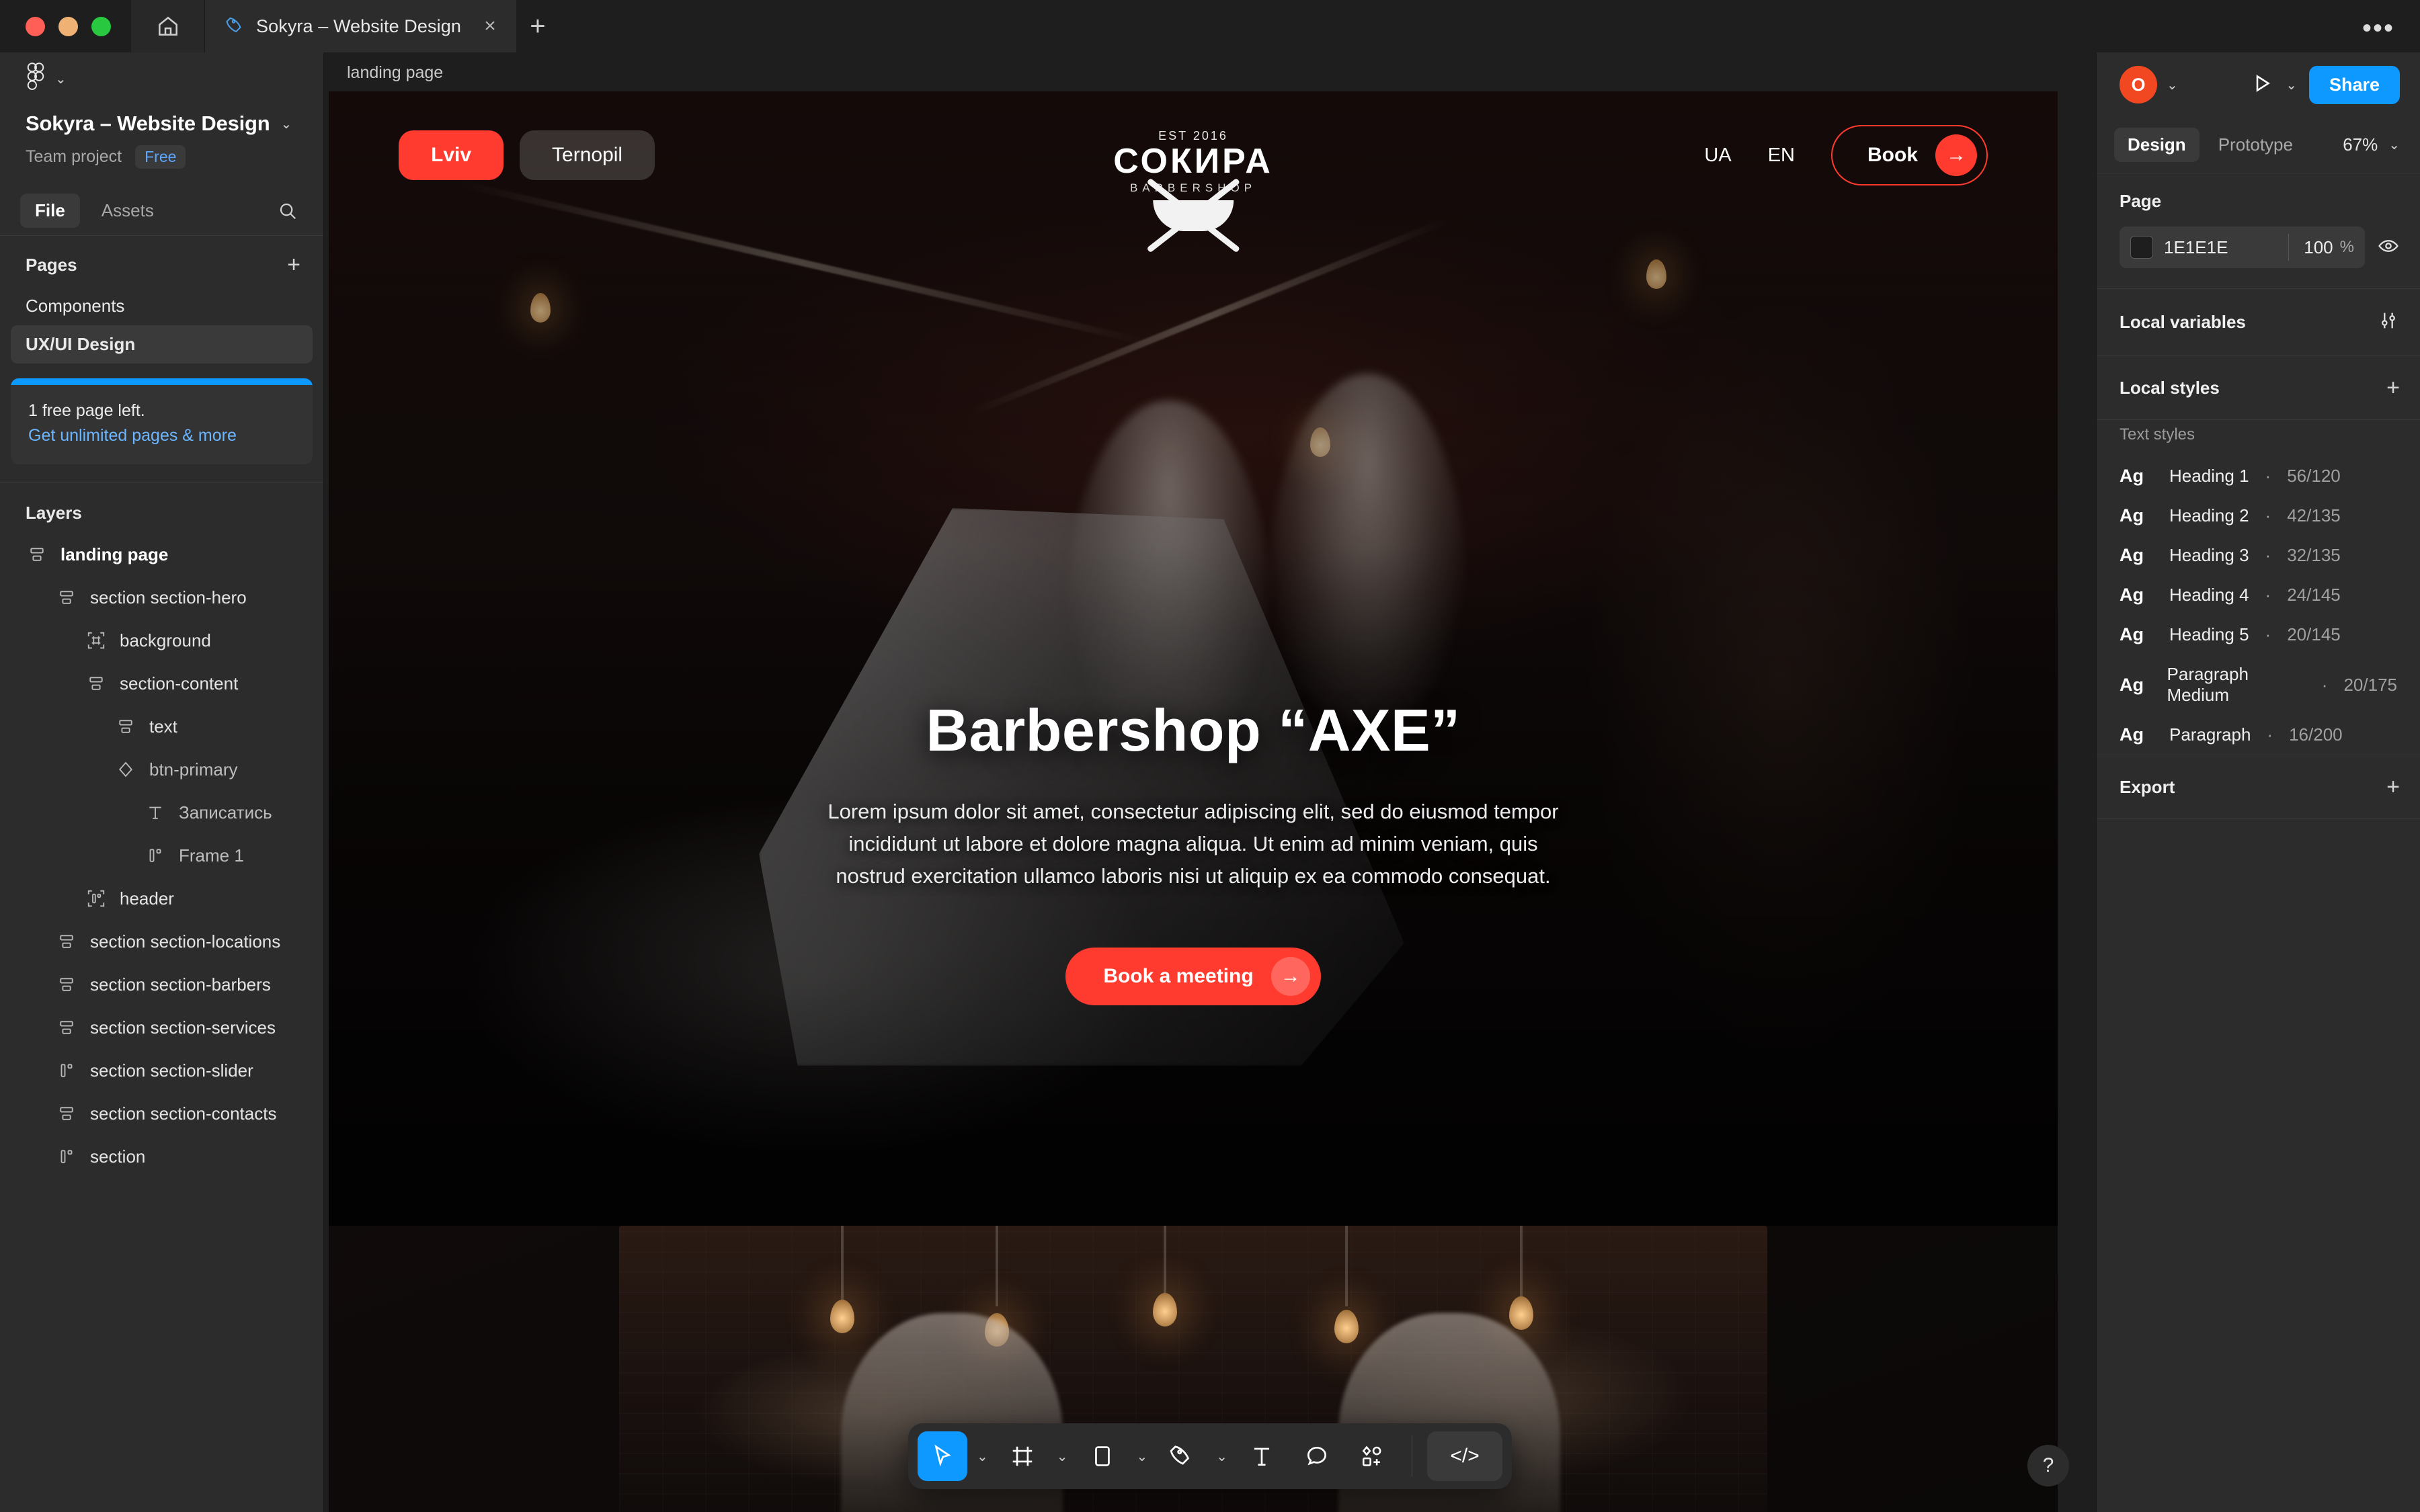 The image size is (2420, 1512). Describe the element at coordinates (1102, 1456) in the screenshot. I see `shape-tool` at that location.